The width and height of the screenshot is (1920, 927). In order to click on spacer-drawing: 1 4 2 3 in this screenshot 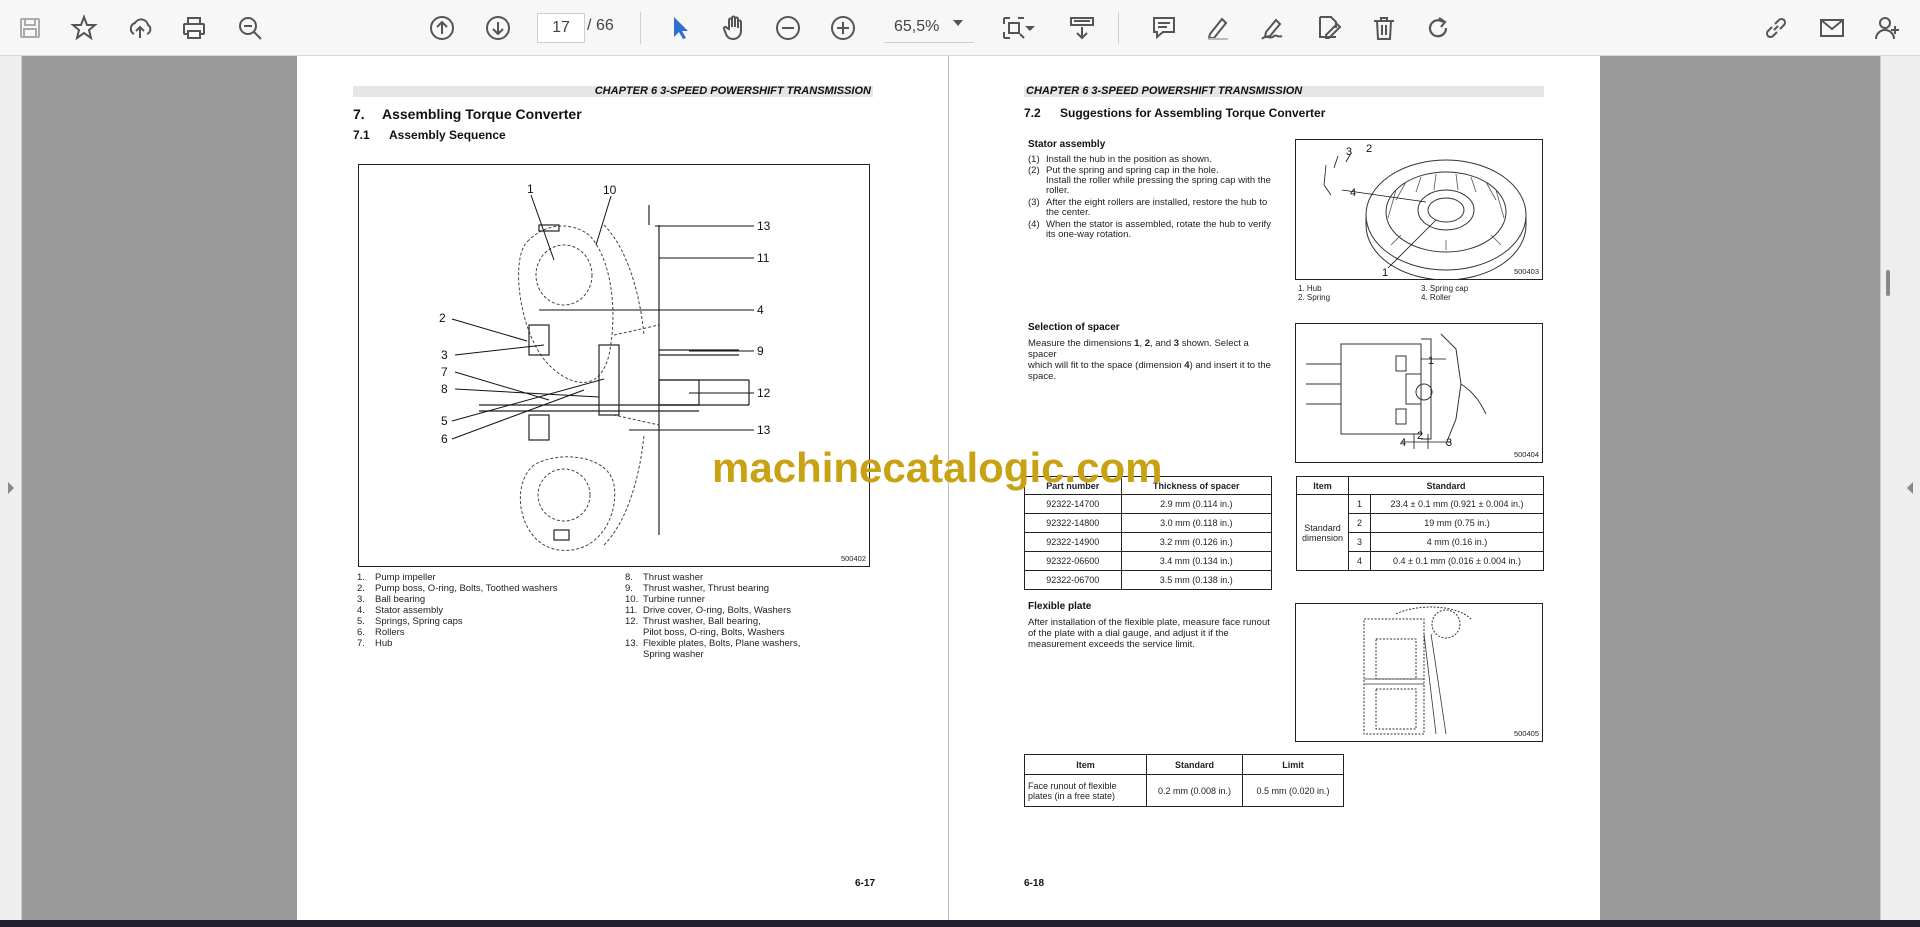, I will do `click(1396, 391)`.